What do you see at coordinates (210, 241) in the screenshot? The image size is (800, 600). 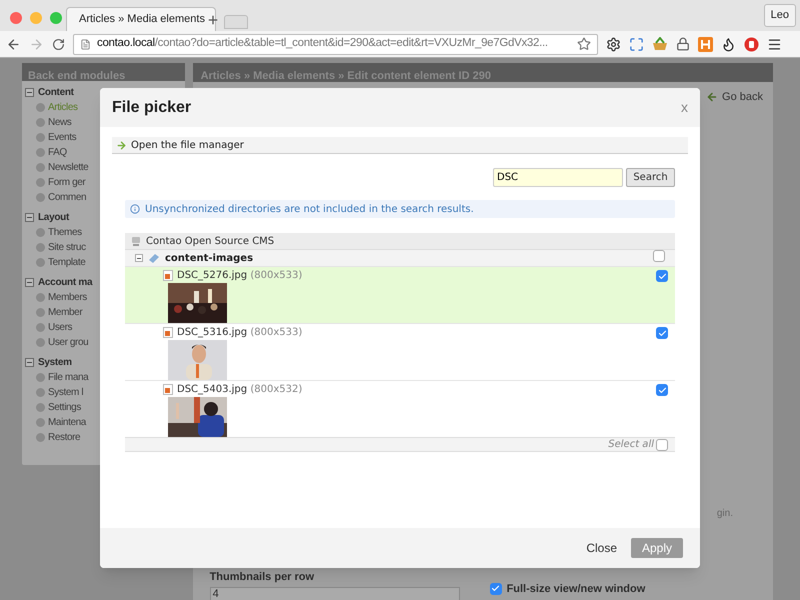 I see `tree-root: Contao Open Source CMS` at bounding box center [210, 241].